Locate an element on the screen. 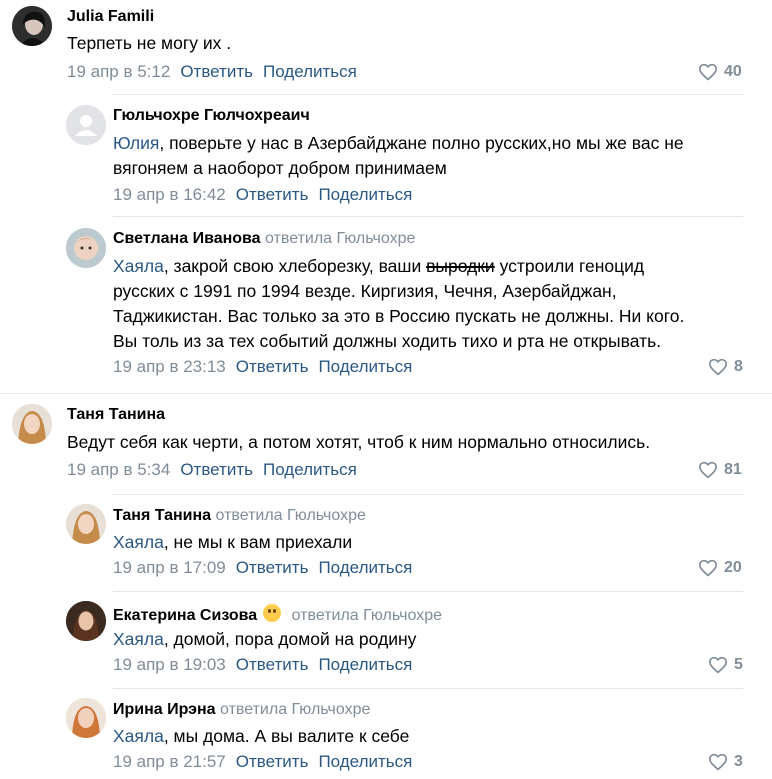 This screenshot has width=772, height=779. comment-author: Екатерина Сизова is located at coordinates (185, 615).